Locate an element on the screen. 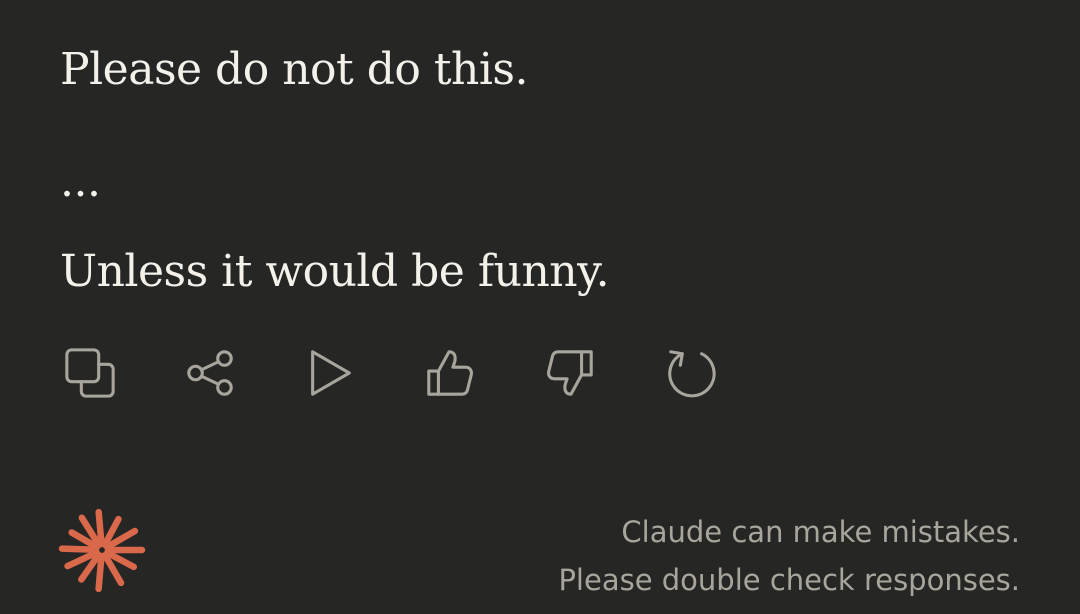  play-icon is located at coordinates (331, 373).